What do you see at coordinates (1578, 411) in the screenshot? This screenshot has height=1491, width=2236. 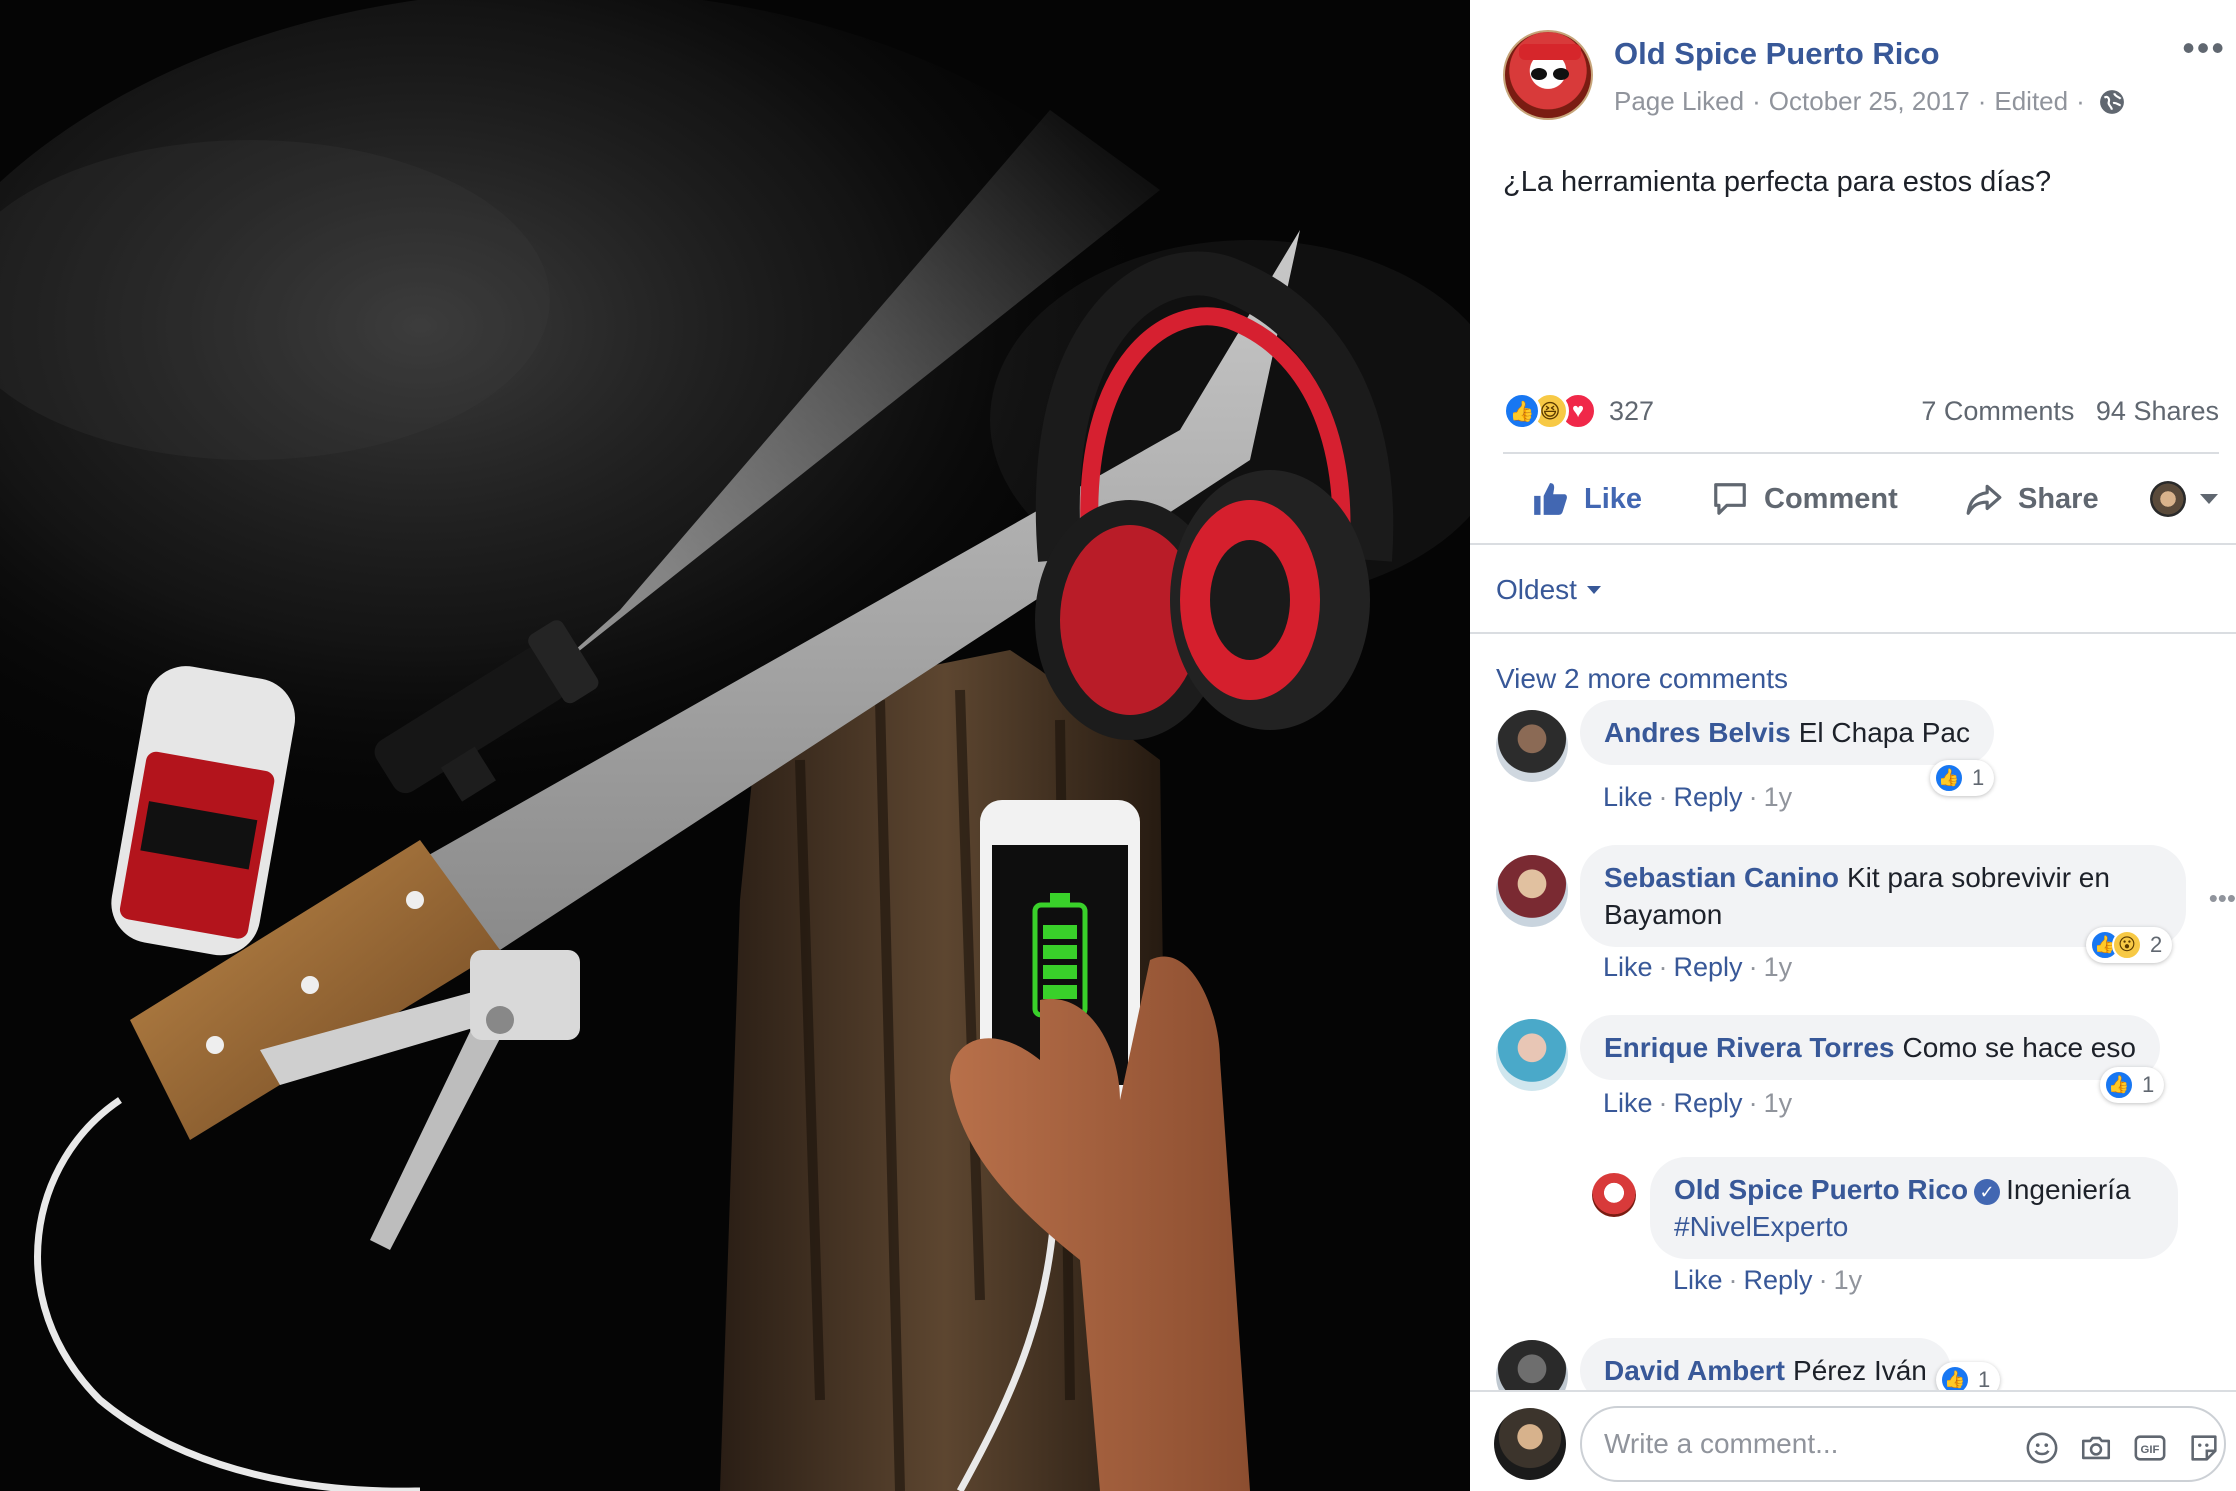 I see `reaction-summary: 👍 😆 ♥ 327` at bounding box center [1578, 411].